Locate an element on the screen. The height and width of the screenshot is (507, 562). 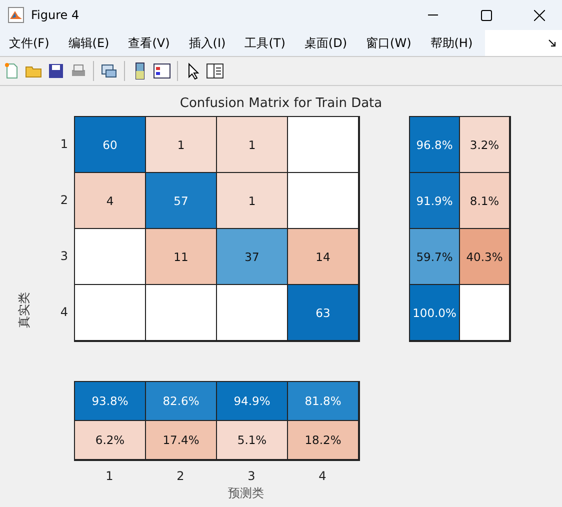
matrix-cell: 81.8% is located at coordinates (323, 401).